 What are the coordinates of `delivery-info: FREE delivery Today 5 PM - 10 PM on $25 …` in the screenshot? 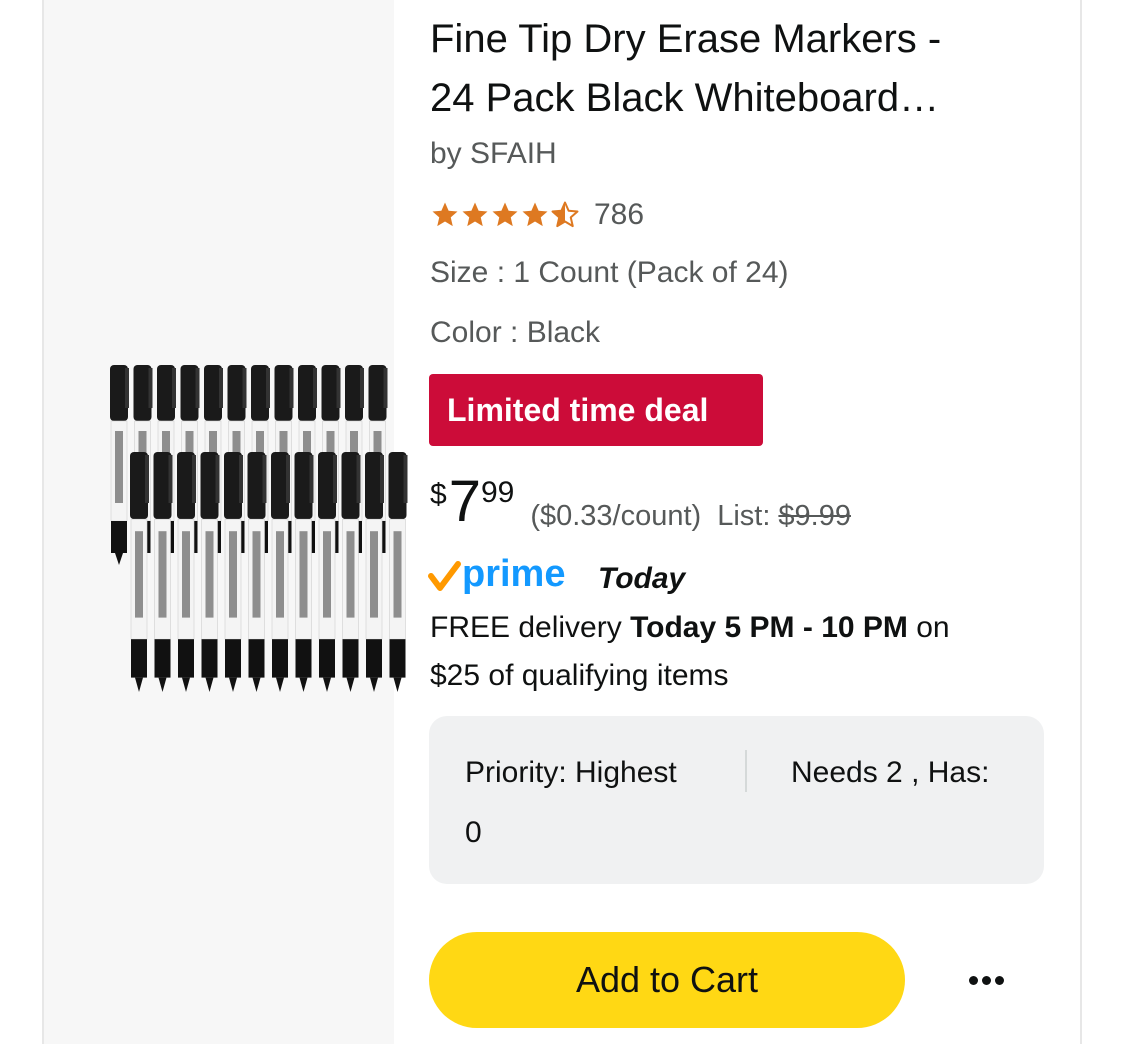 It's located at (730, 652).